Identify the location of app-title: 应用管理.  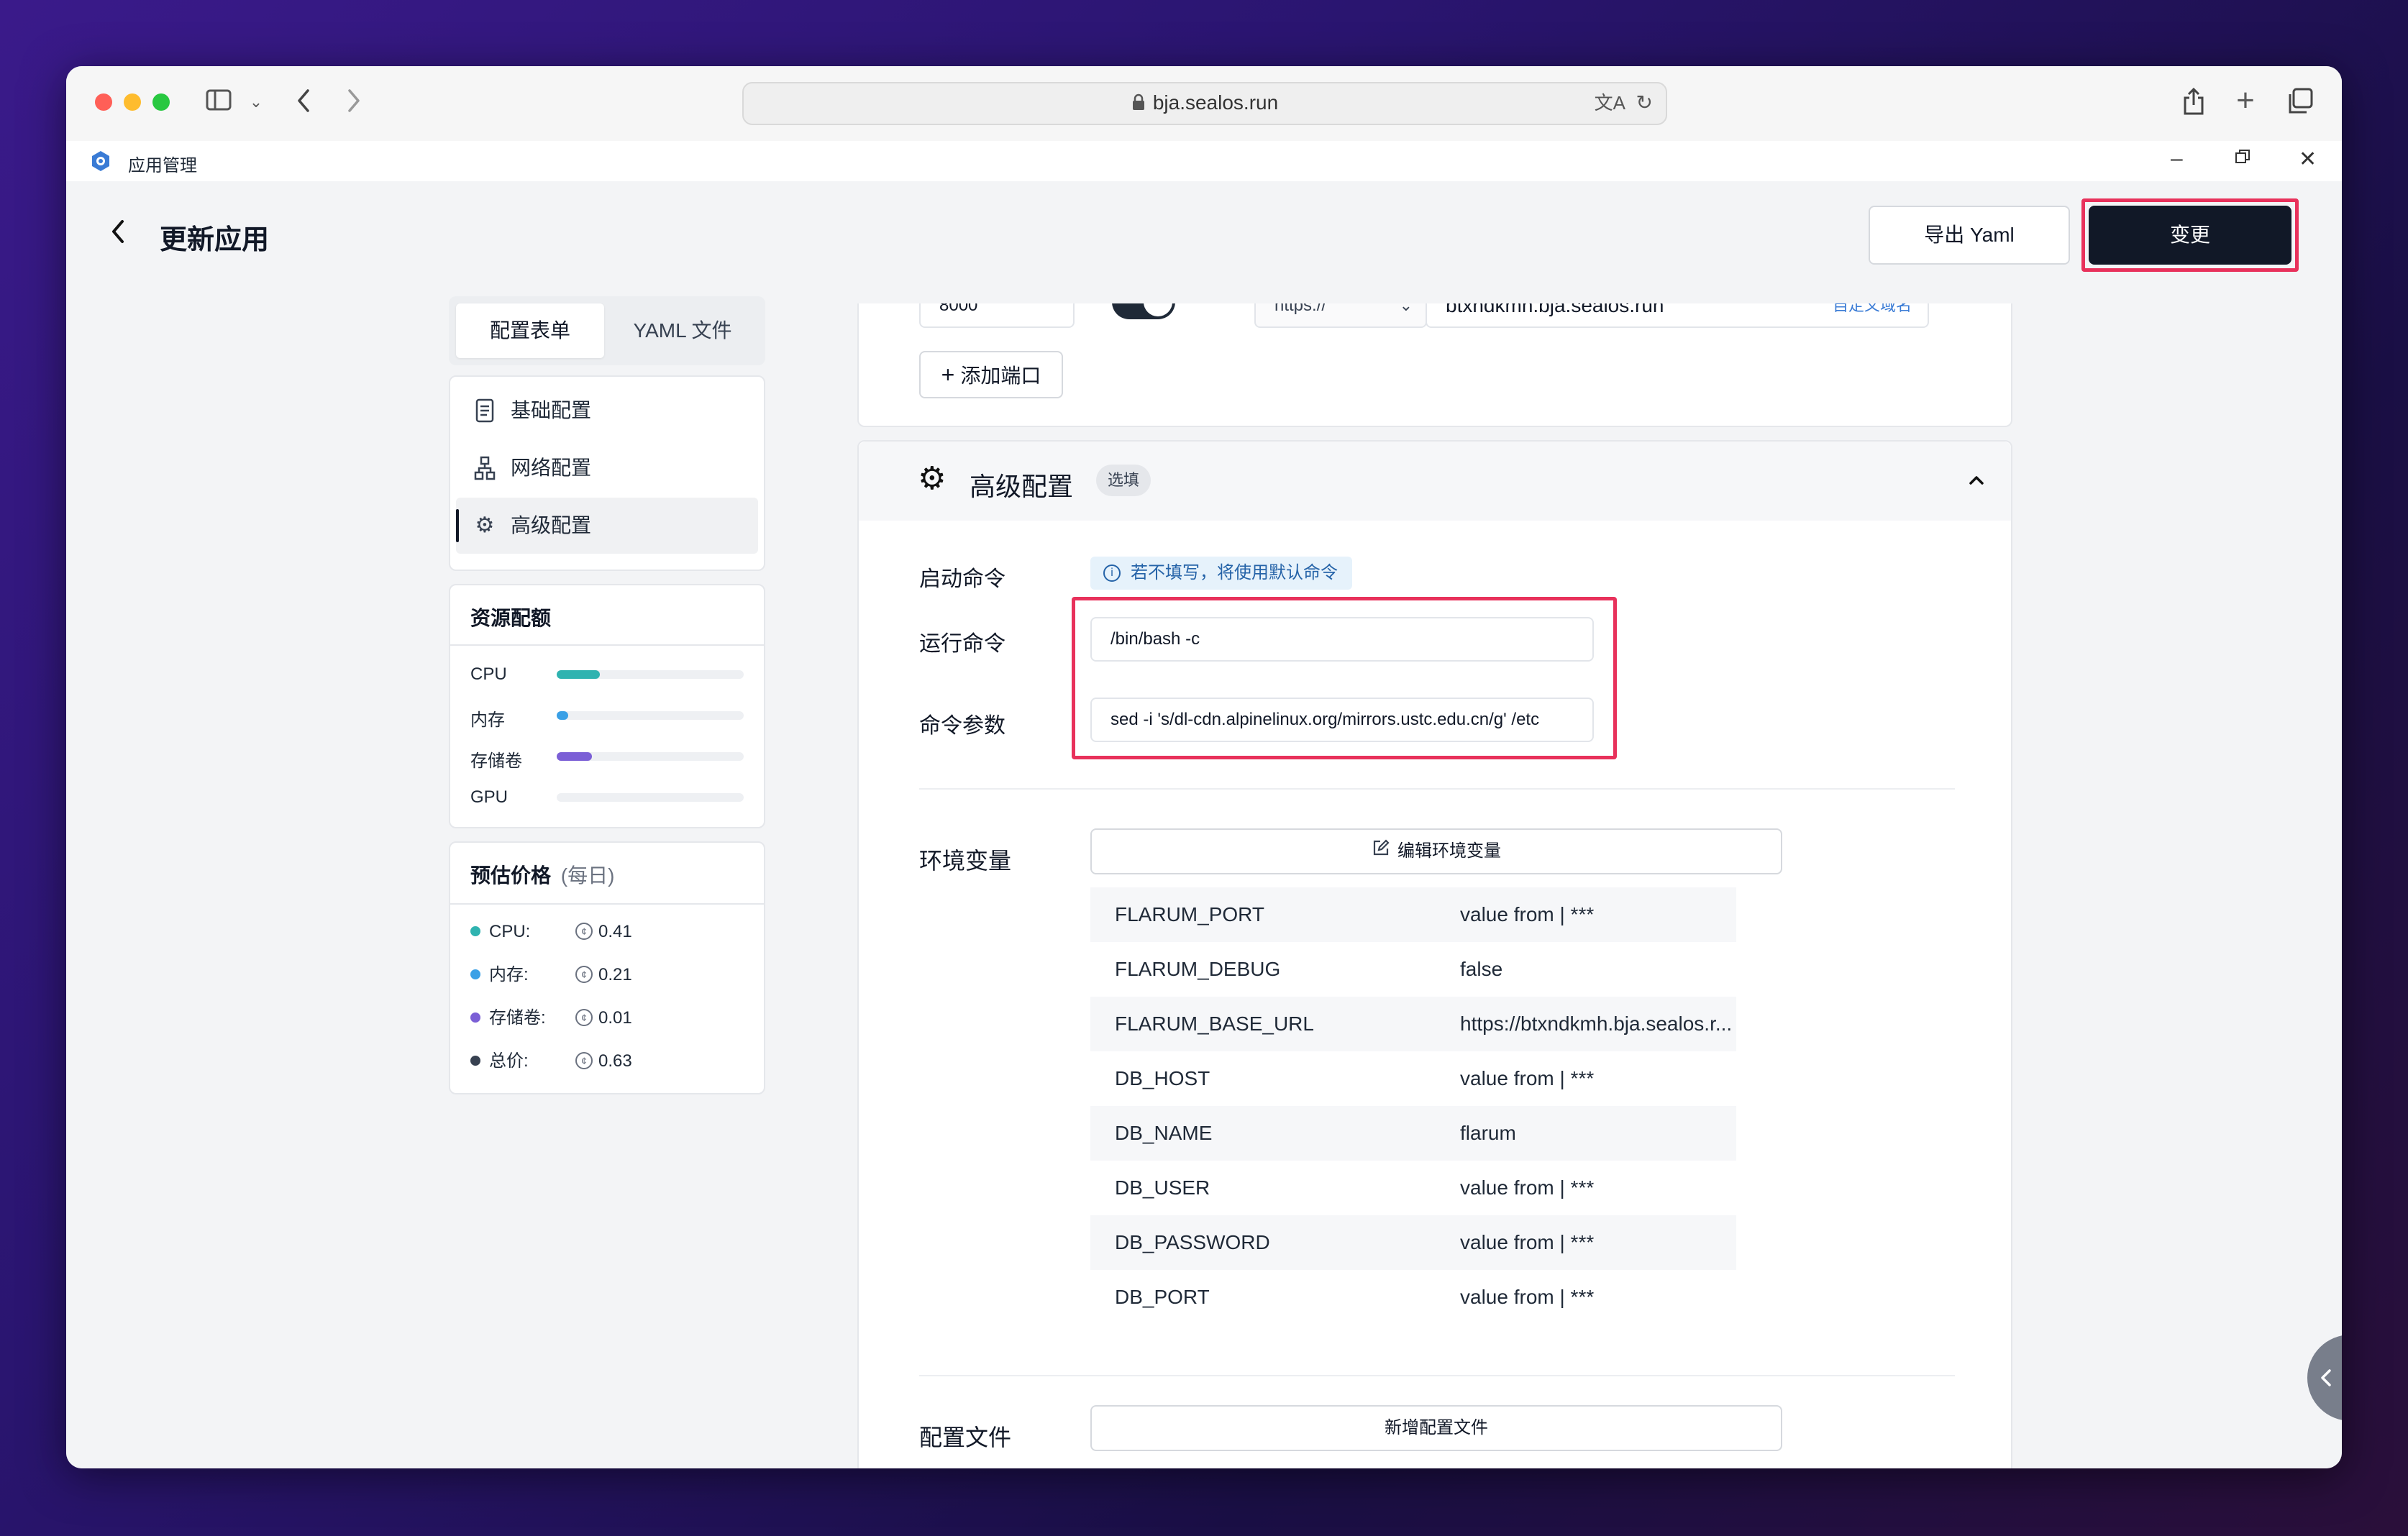
(162, 165).